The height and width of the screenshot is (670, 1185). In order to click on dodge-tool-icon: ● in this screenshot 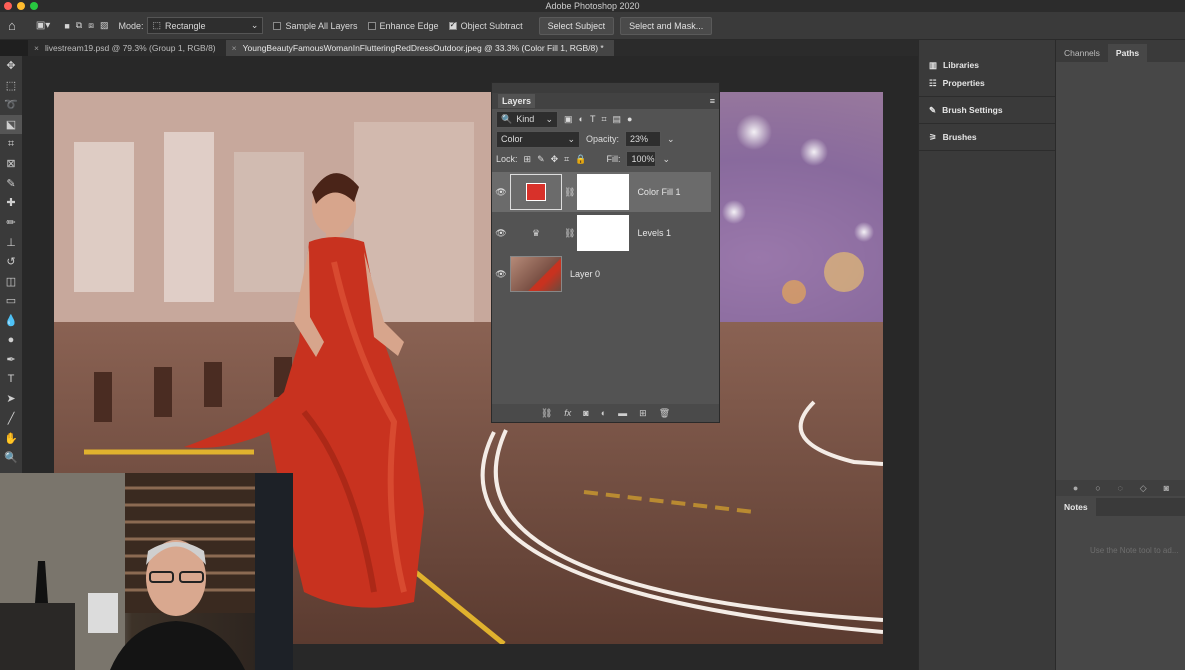, I will do `click(11, 340)`.